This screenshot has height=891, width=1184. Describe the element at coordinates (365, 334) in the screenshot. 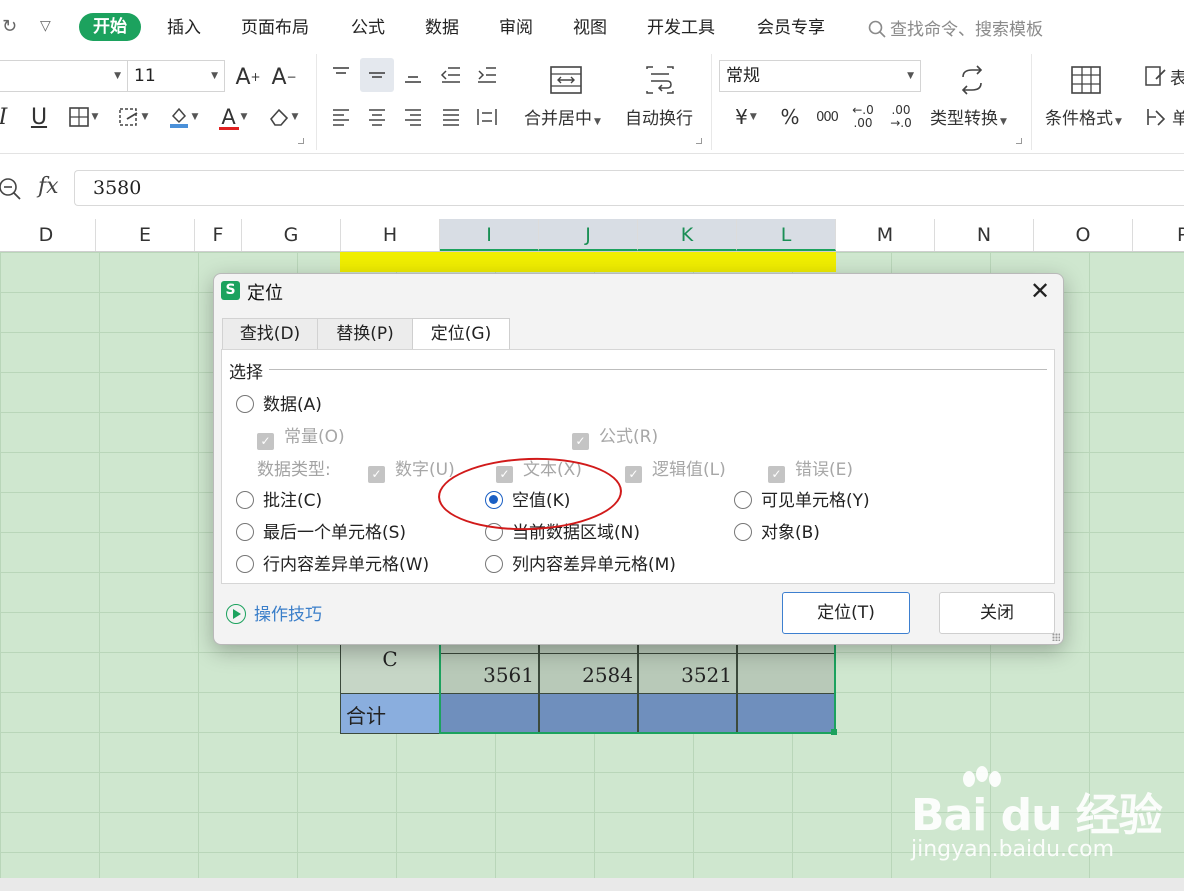

I see `tab-replace: 替换(P)` at that location.